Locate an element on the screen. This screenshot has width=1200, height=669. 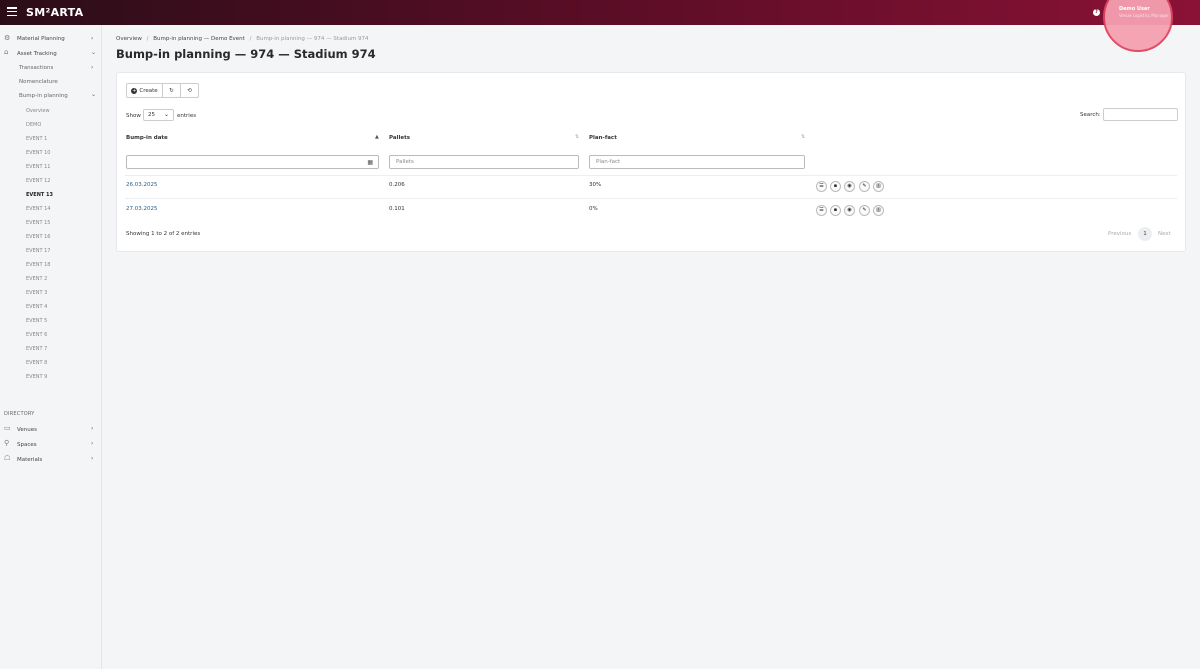
sidebar-item-event: EVENT 12 is located at coordinates (38, 181).